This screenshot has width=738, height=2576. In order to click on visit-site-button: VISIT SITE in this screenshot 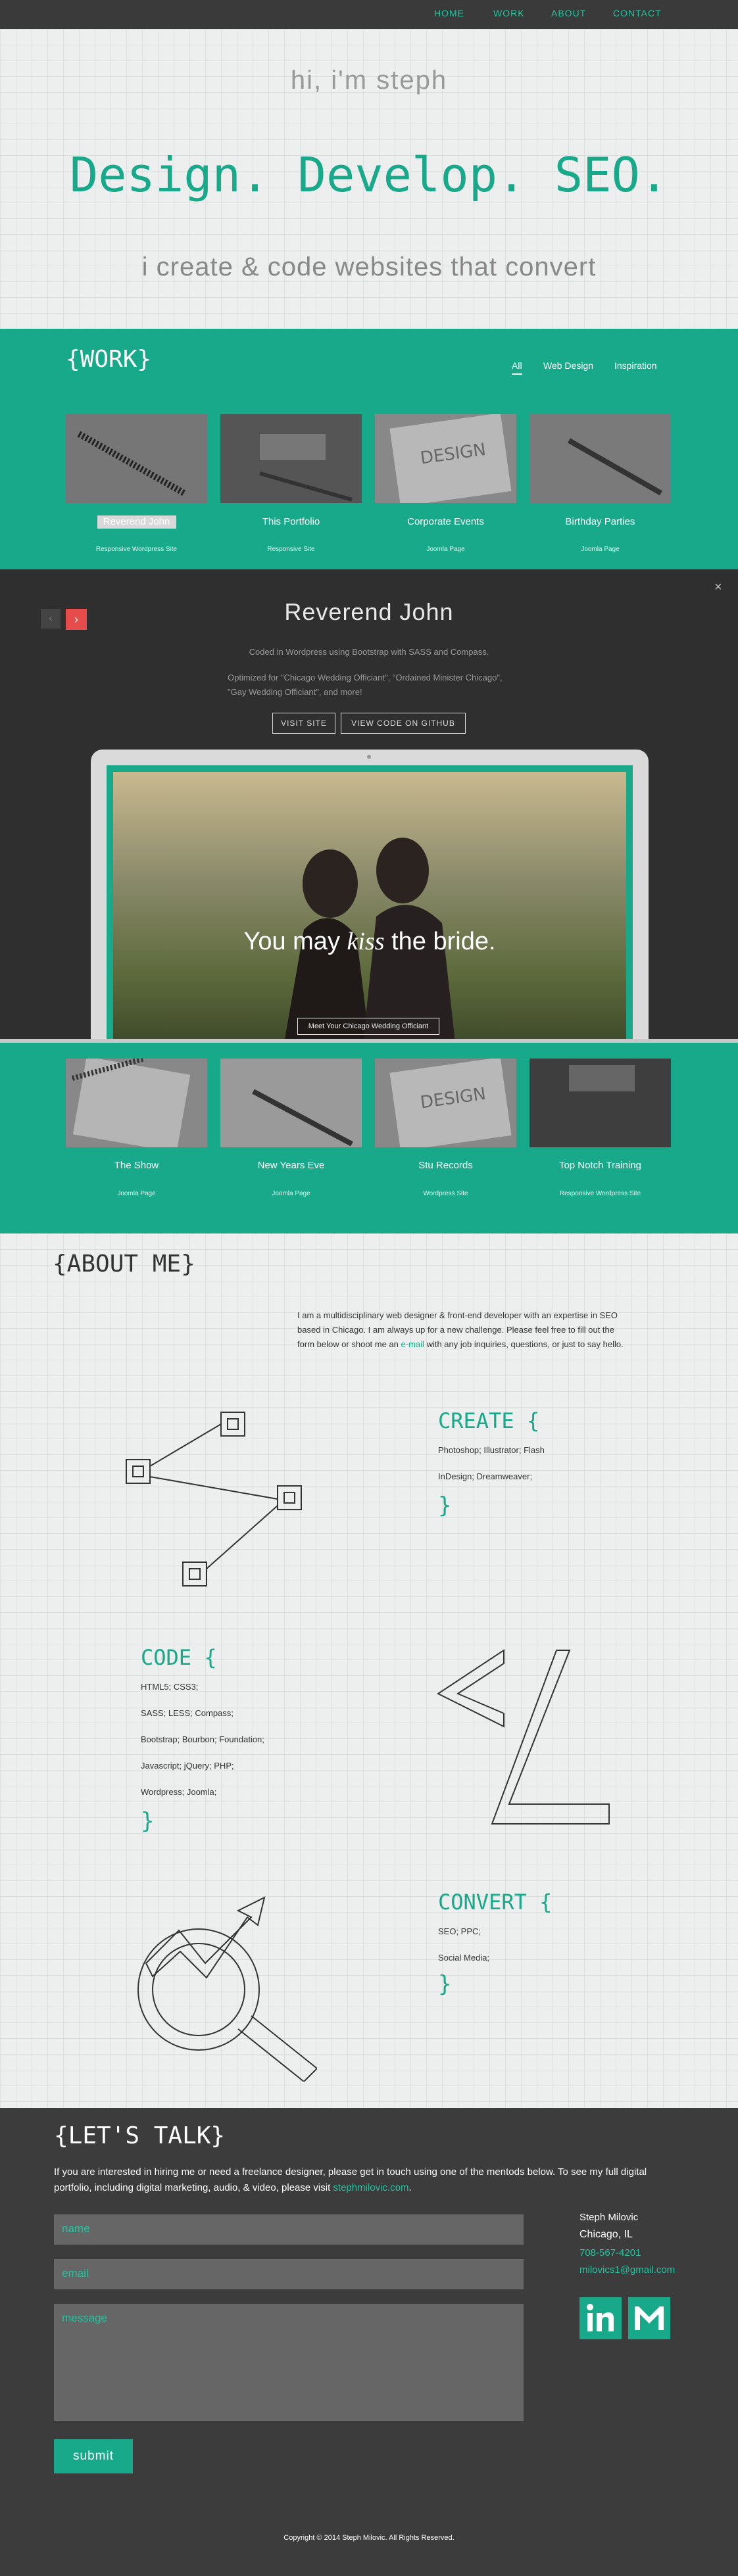, I will do `click(303, 724)`.